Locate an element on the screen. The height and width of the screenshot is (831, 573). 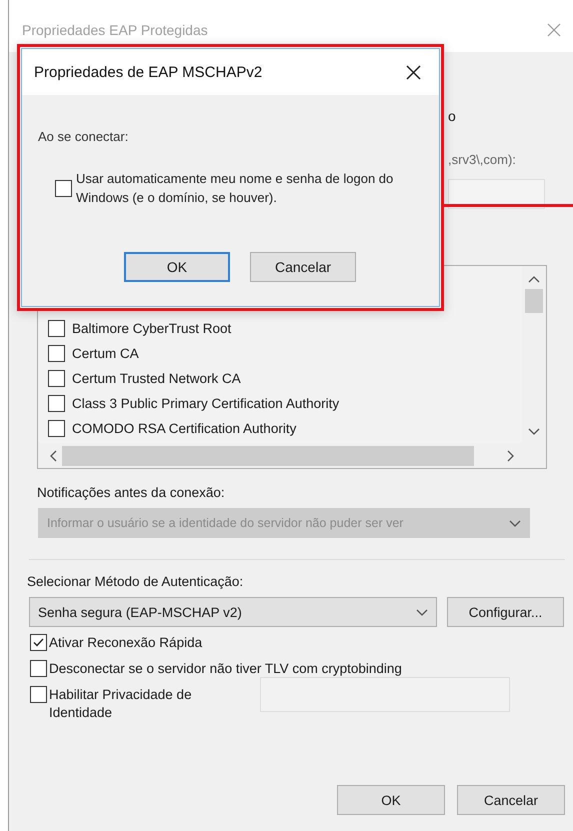
list-item: Certum CA is located at coordinates (105, 353).